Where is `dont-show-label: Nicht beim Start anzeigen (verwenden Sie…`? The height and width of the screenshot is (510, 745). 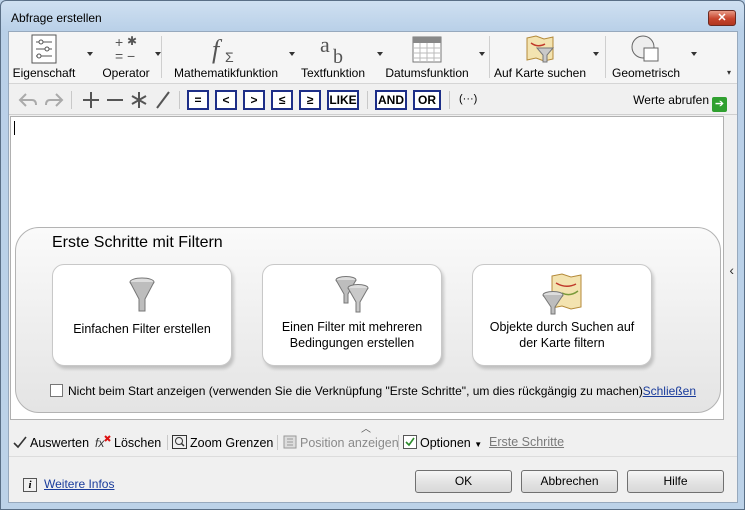
dont-show-label: Nicht beim Start anzeigen (verwenden Sie… is located at coordinates (355, 391).